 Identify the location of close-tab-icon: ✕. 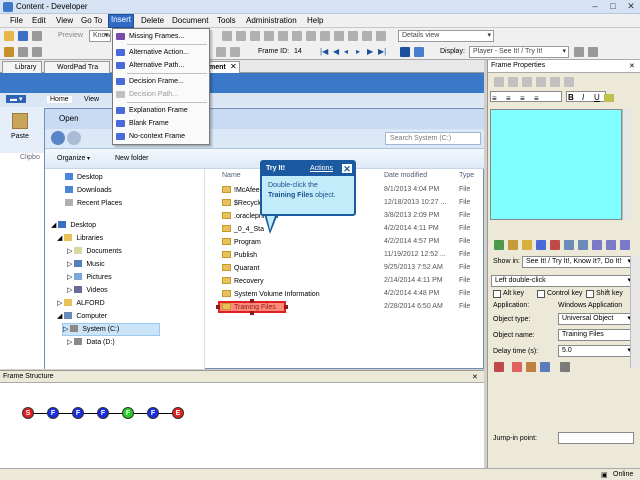
(233, 66).